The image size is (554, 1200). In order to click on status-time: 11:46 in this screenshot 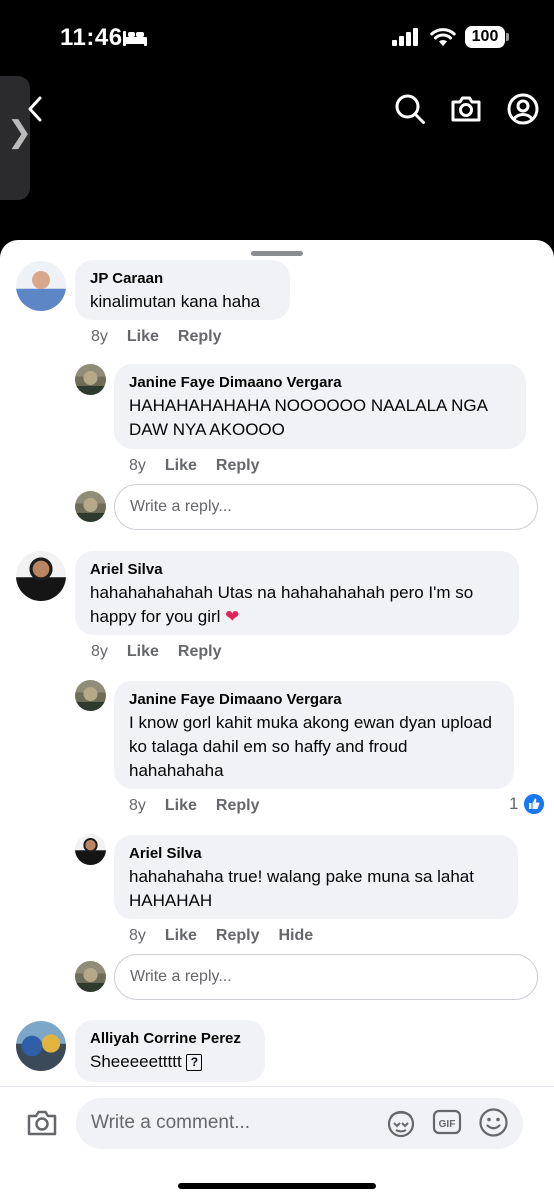, I will do `click(91, 37)`.